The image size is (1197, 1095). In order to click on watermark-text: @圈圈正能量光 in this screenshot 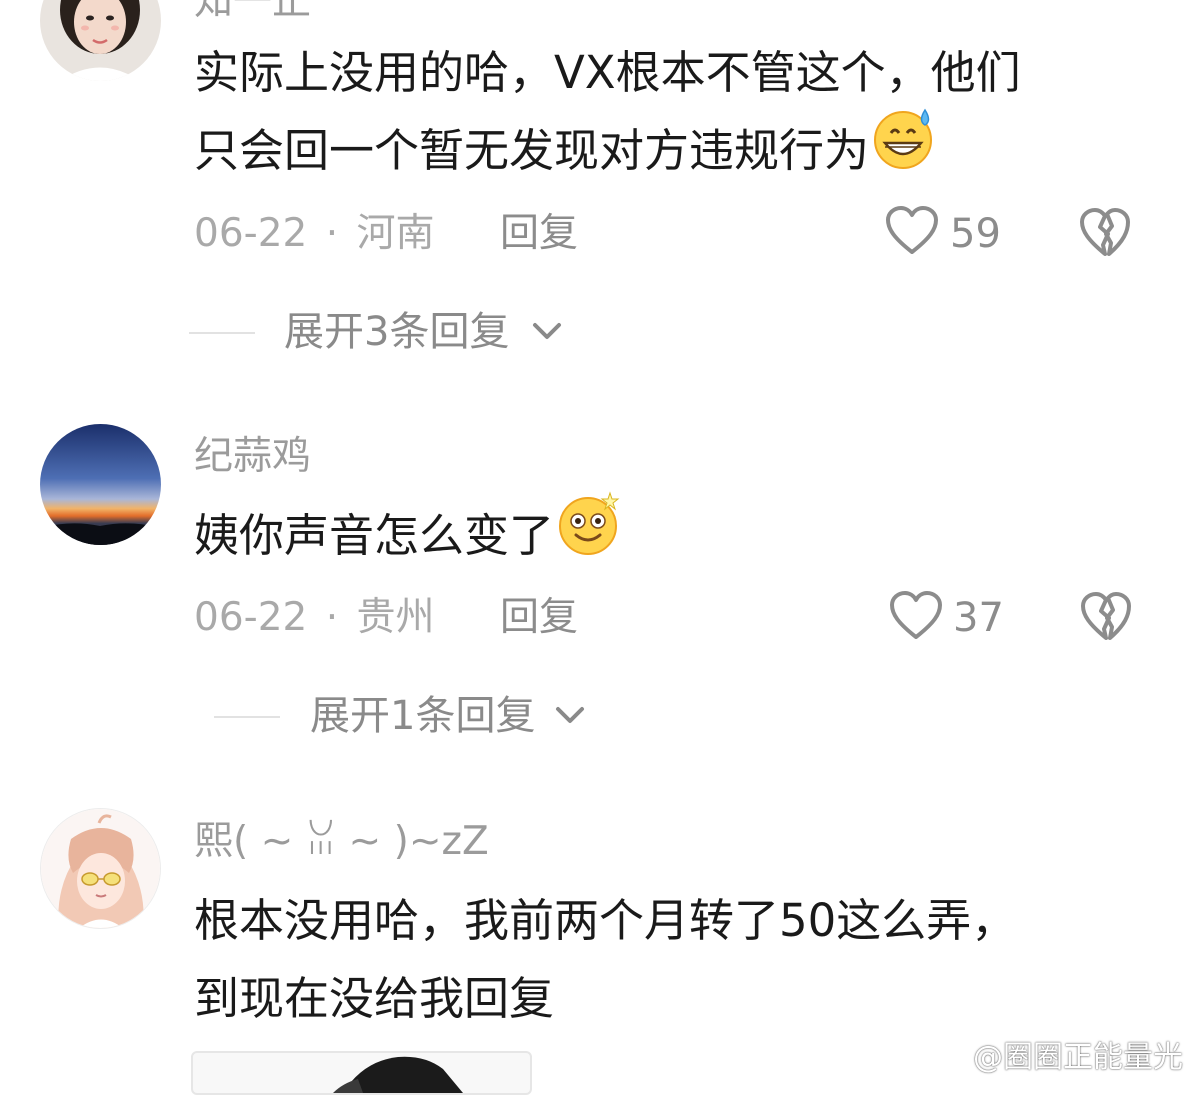, I will do `click(1078, 1057)`.